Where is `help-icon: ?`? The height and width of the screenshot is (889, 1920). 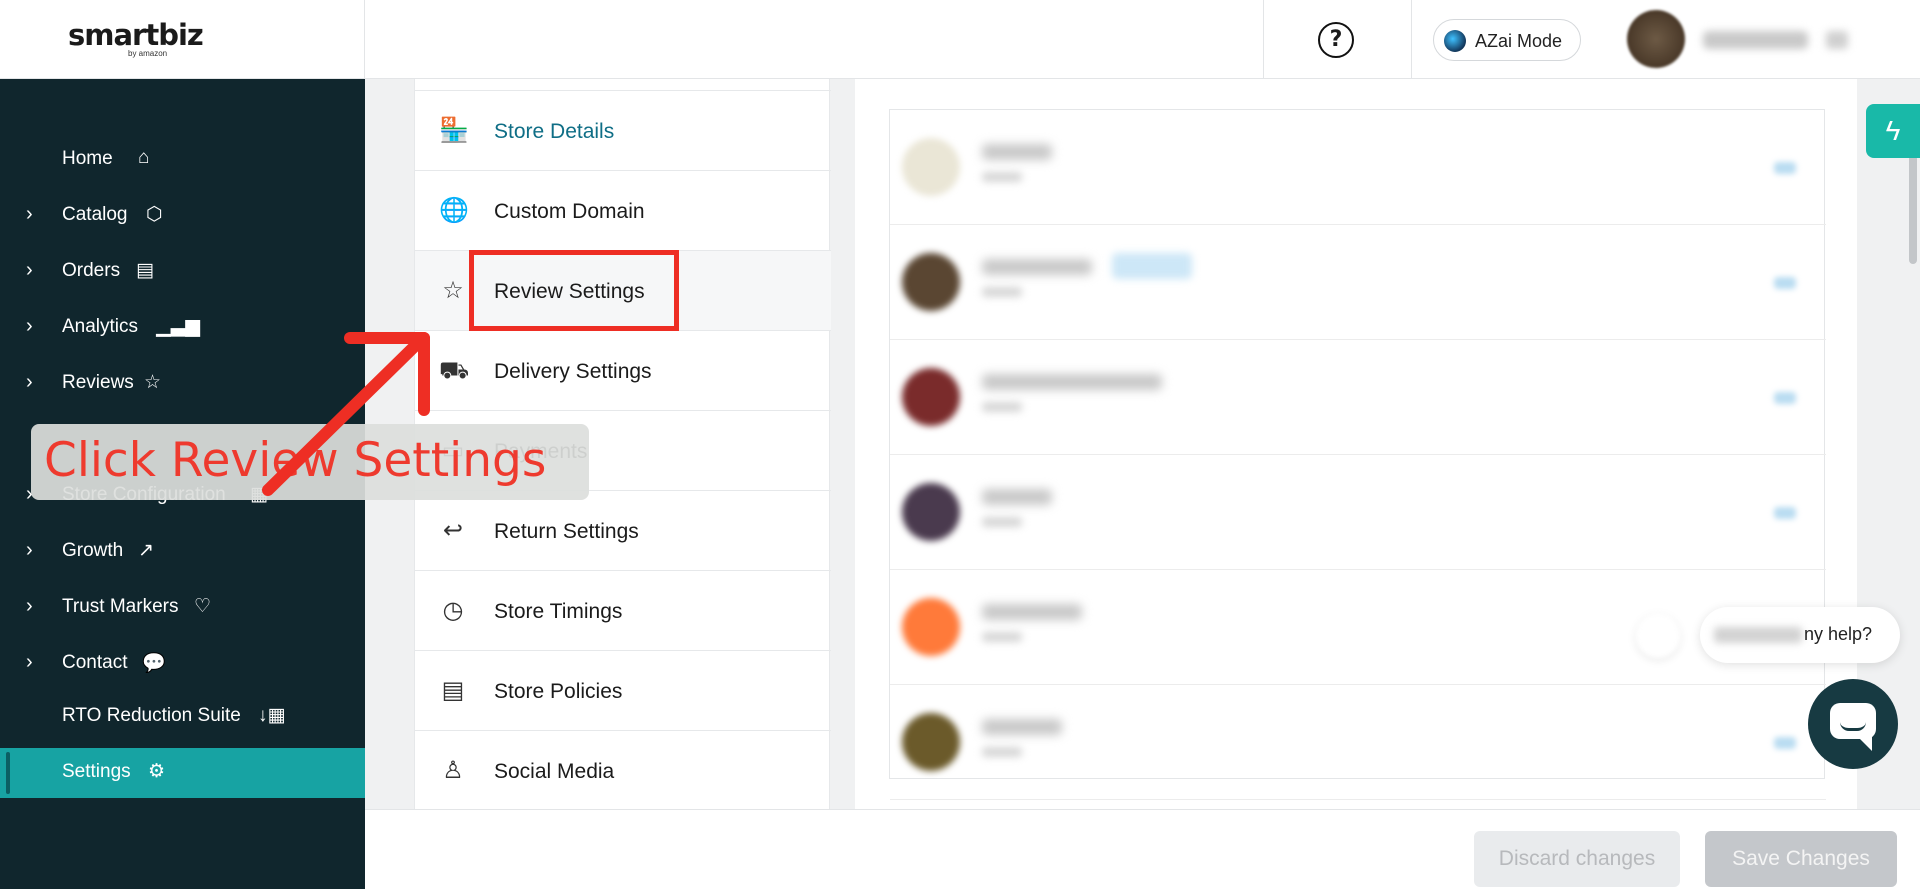 help-icon: ? is located at coordinates (1336, 40).